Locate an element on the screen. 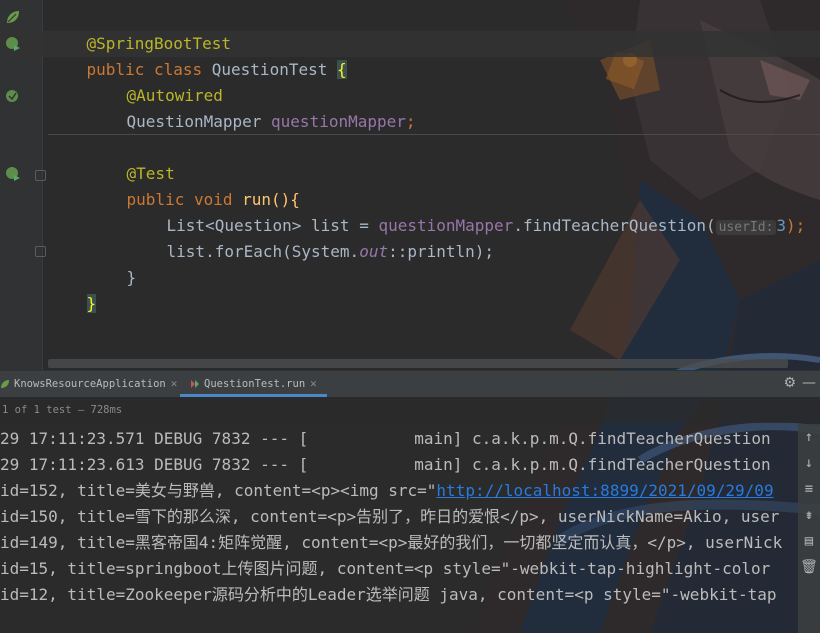 The image size is (820, 633). console-toolbar: ↑ ↓ ≡ ⇟ ▤ 🗑 is located at coordinates (809, 528).